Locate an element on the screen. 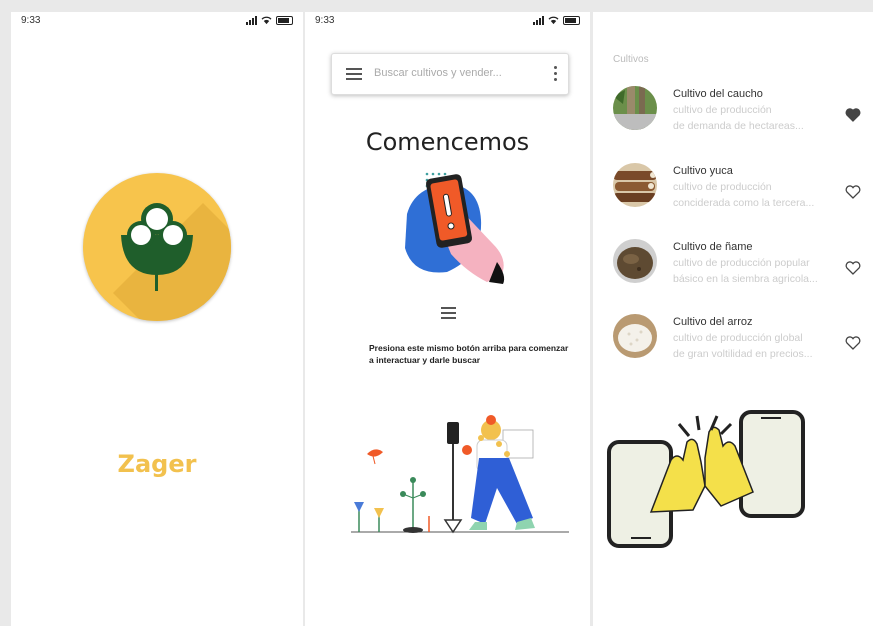 The image size is (873, 626). app-logo is located at coordinates (157, 247).